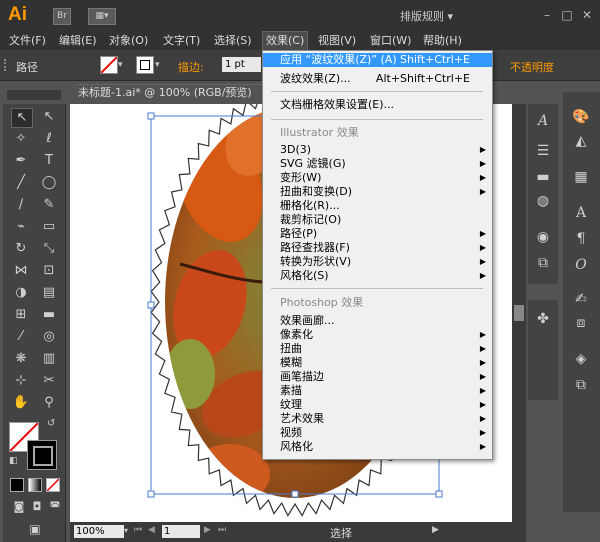  What do you see at coordinates (426, 16) in the screenshot?
I see `workspace-switcher: 排版规则 ▾` at bounding box center [426, 16].